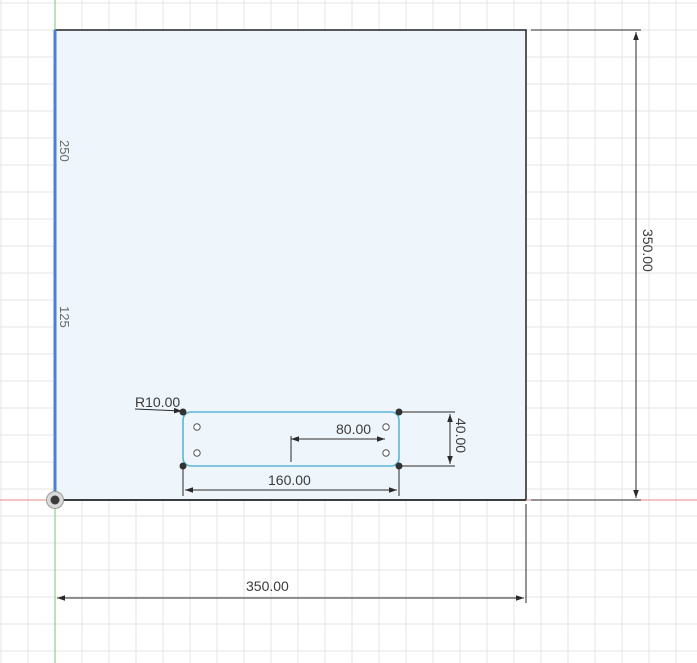 This screenshot has height=663, width=697. Describe the element at coordinates (64, 317) in the screenshot. I see `axis-label-125: 125` at that location.